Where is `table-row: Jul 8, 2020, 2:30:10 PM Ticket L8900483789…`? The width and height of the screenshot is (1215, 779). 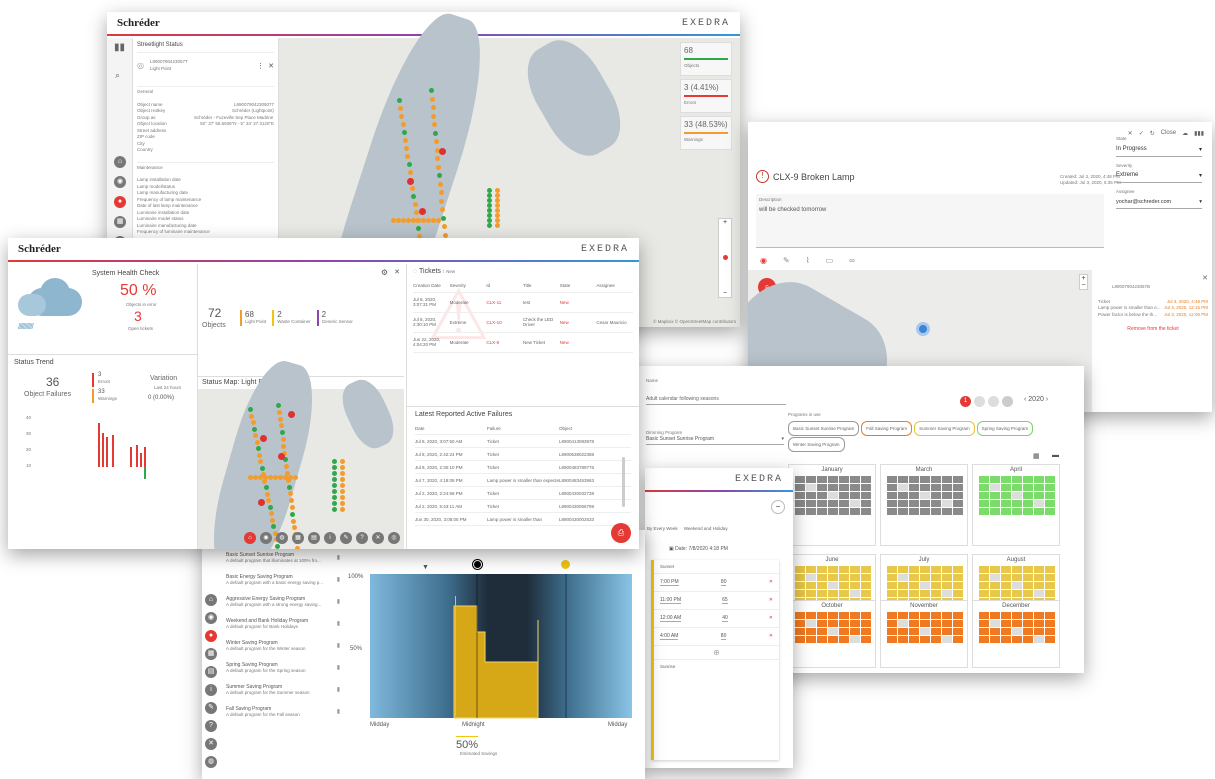
table-row: Jul 8, 2020, 2:30:10 PM Ticket L8900483789… is located at coordinates (523, 467).